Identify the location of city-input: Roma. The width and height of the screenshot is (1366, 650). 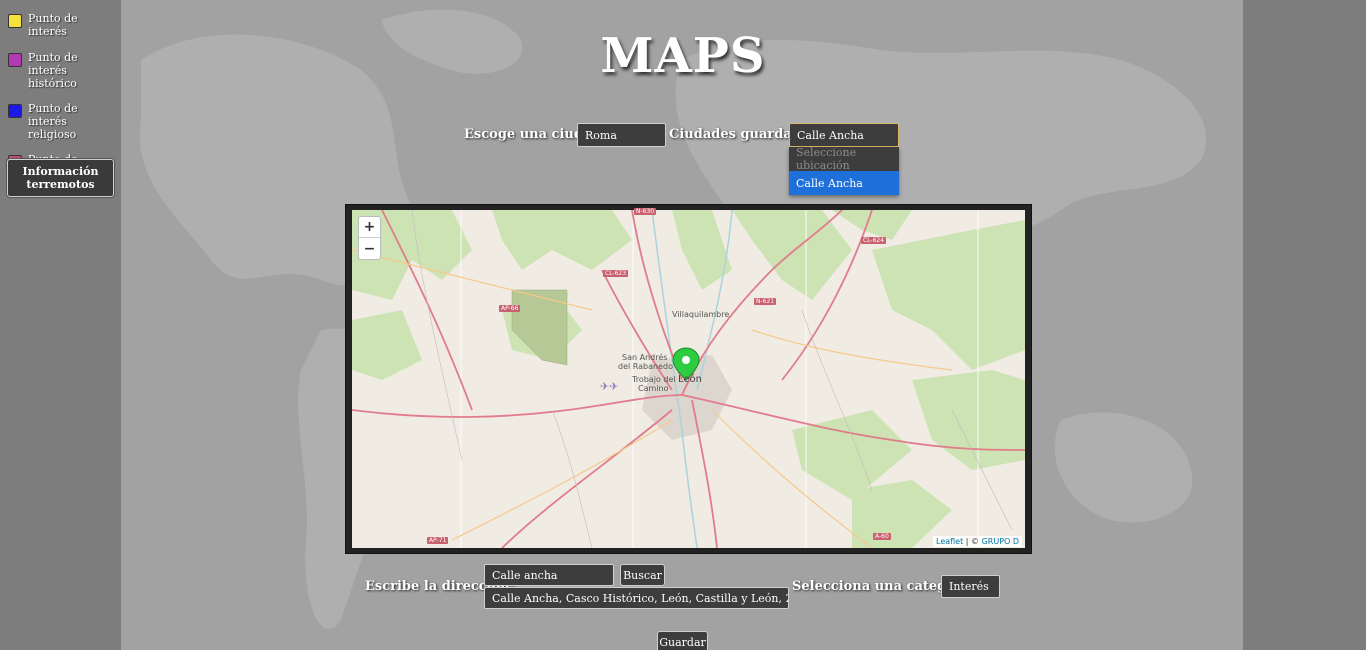
(621, 135).